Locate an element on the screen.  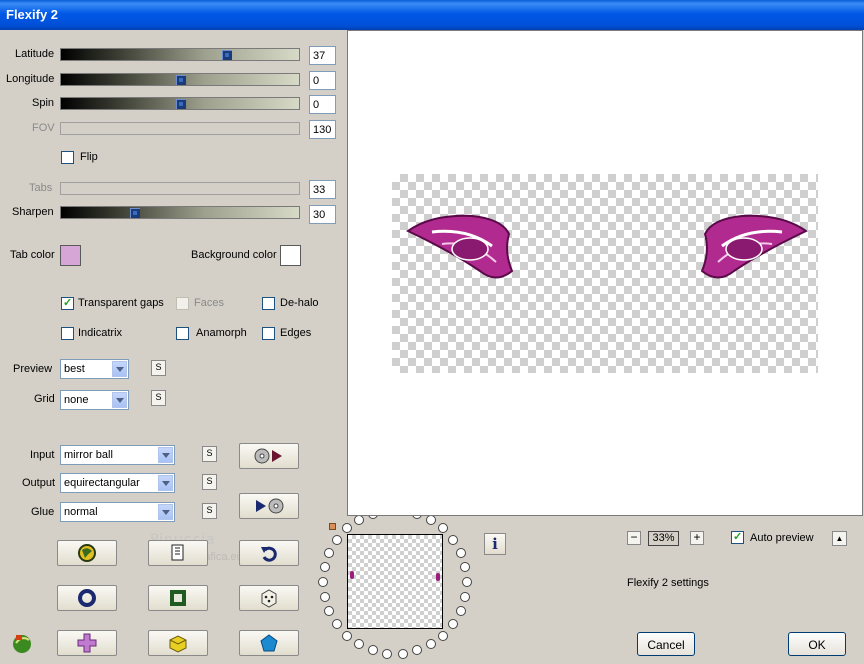
spin-label: Spin is located at coordinates (43, 103).